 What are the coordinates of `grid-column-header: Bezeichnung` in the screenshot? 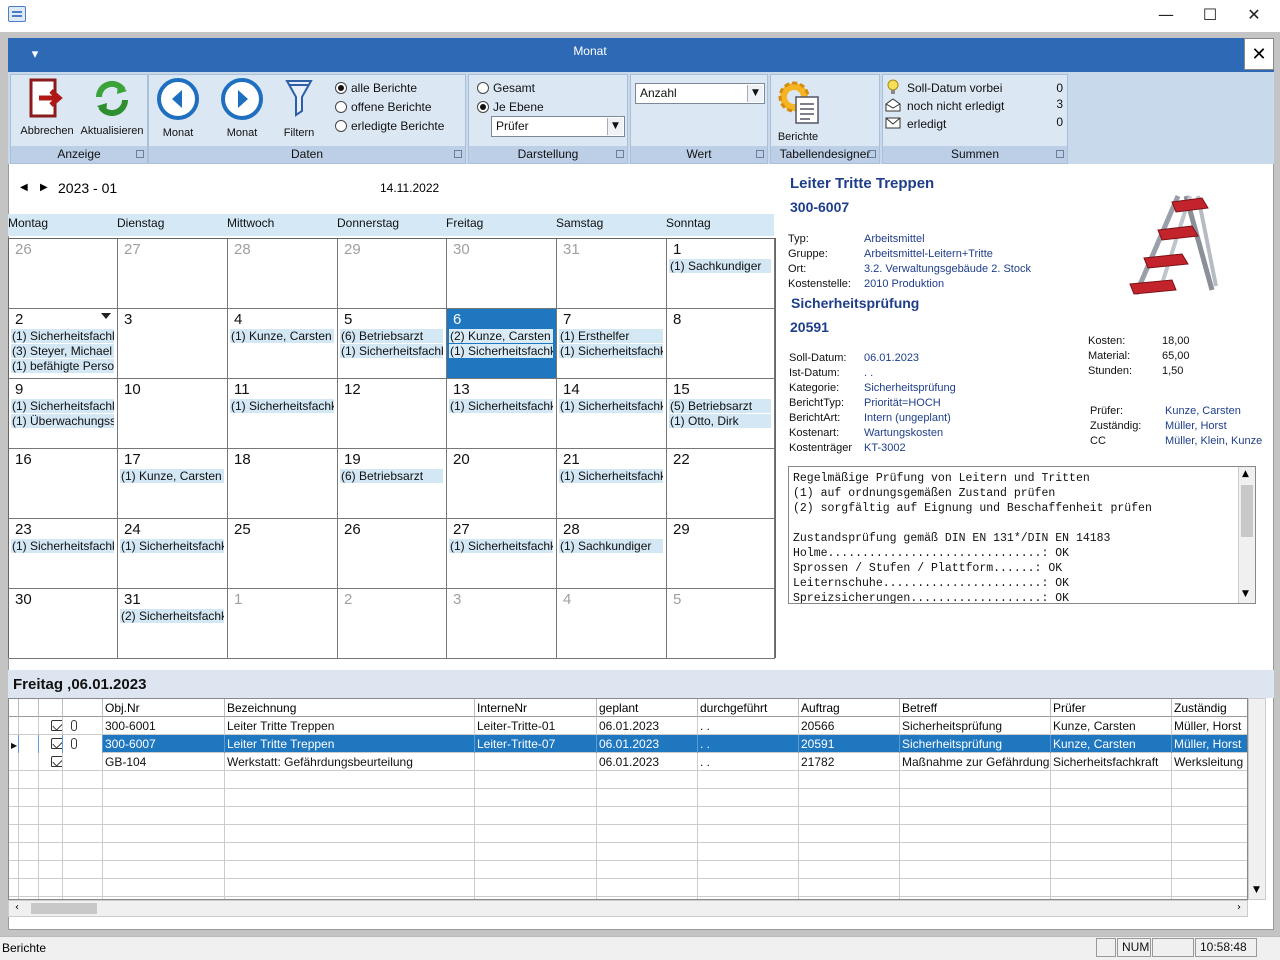 It's located at (350, 708).